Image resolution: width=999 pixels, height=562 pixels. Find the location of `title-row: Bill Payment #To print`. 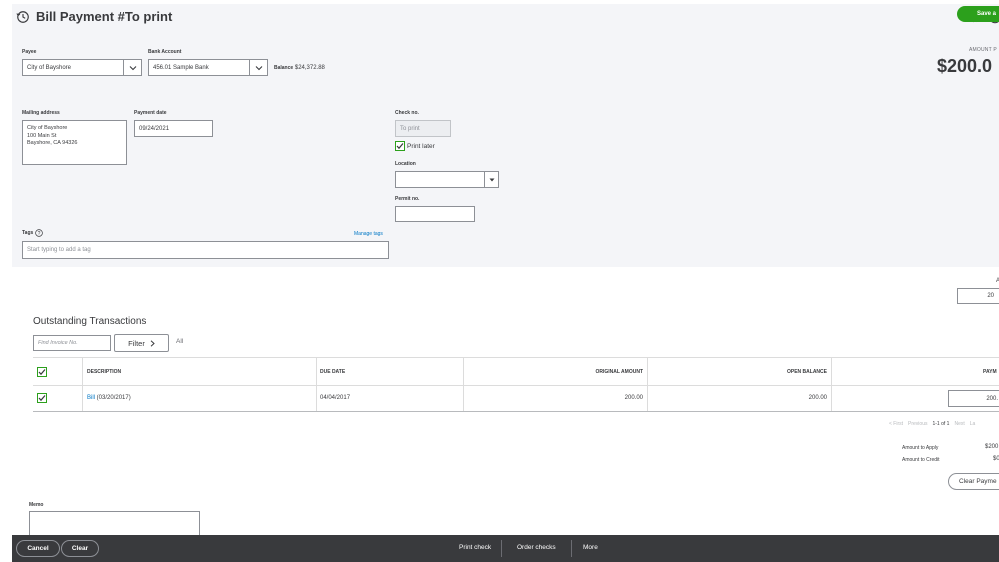

title-row: Bill Payment #To print is located at coordinates (94, 16).